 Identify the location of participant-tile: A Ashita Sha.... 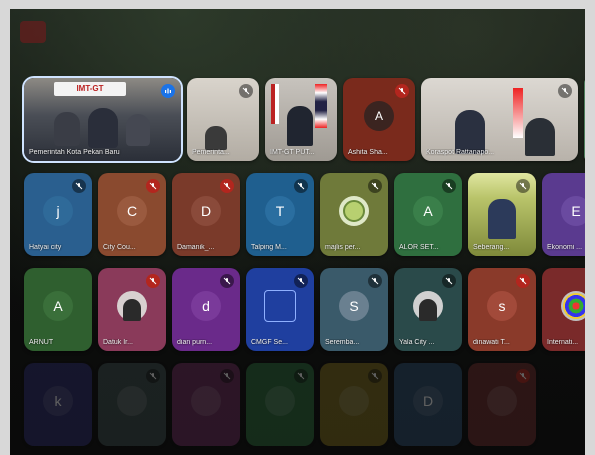
(379, 119).